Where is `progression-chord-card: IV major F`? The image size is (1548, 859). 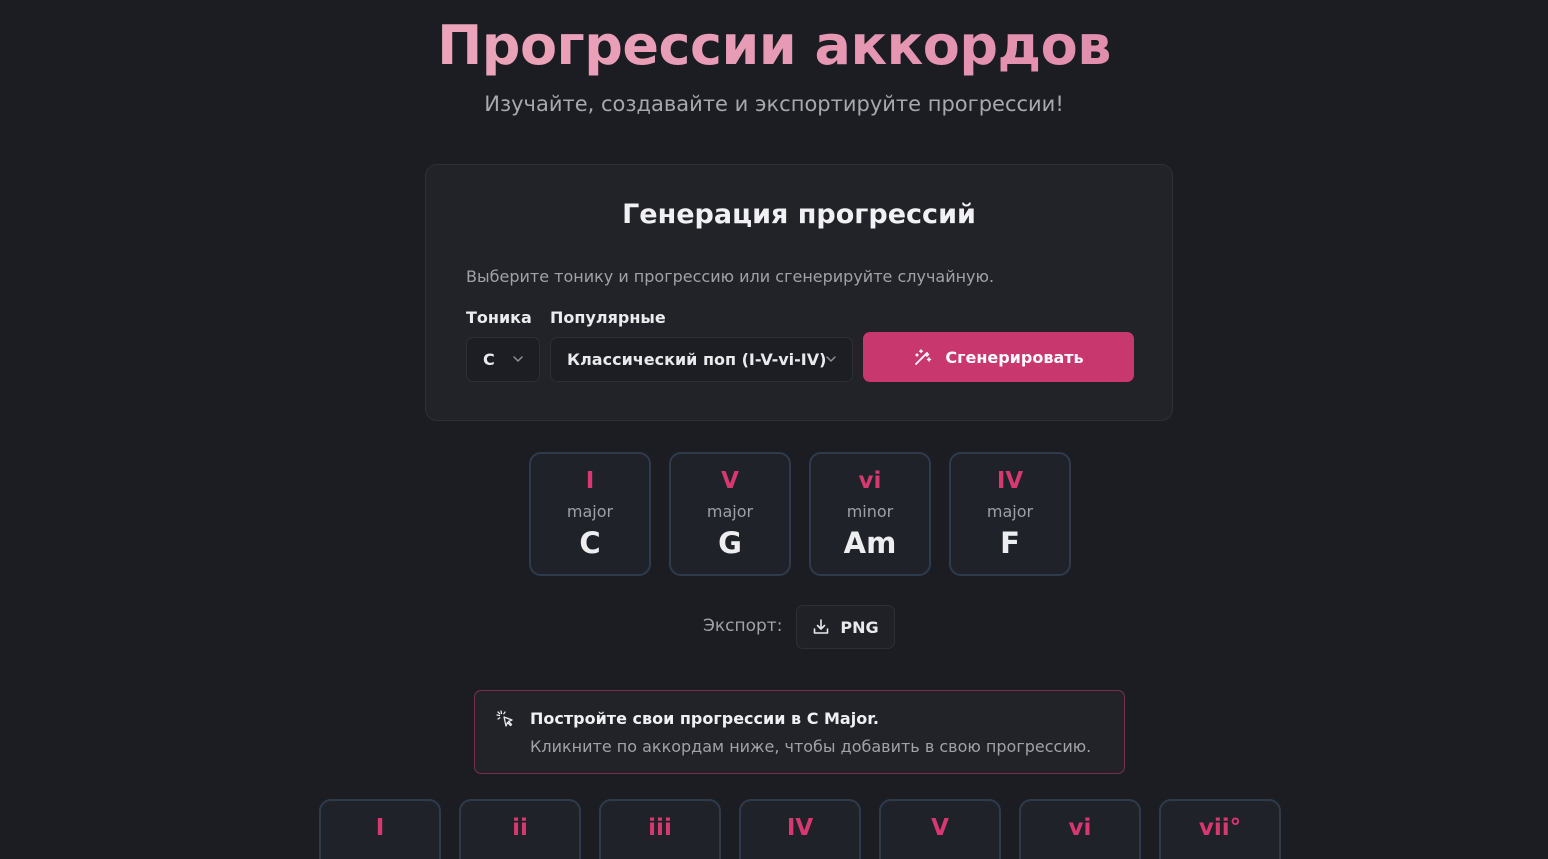 progression-chord-card: IV major F is located at coordinates (1010, 514).